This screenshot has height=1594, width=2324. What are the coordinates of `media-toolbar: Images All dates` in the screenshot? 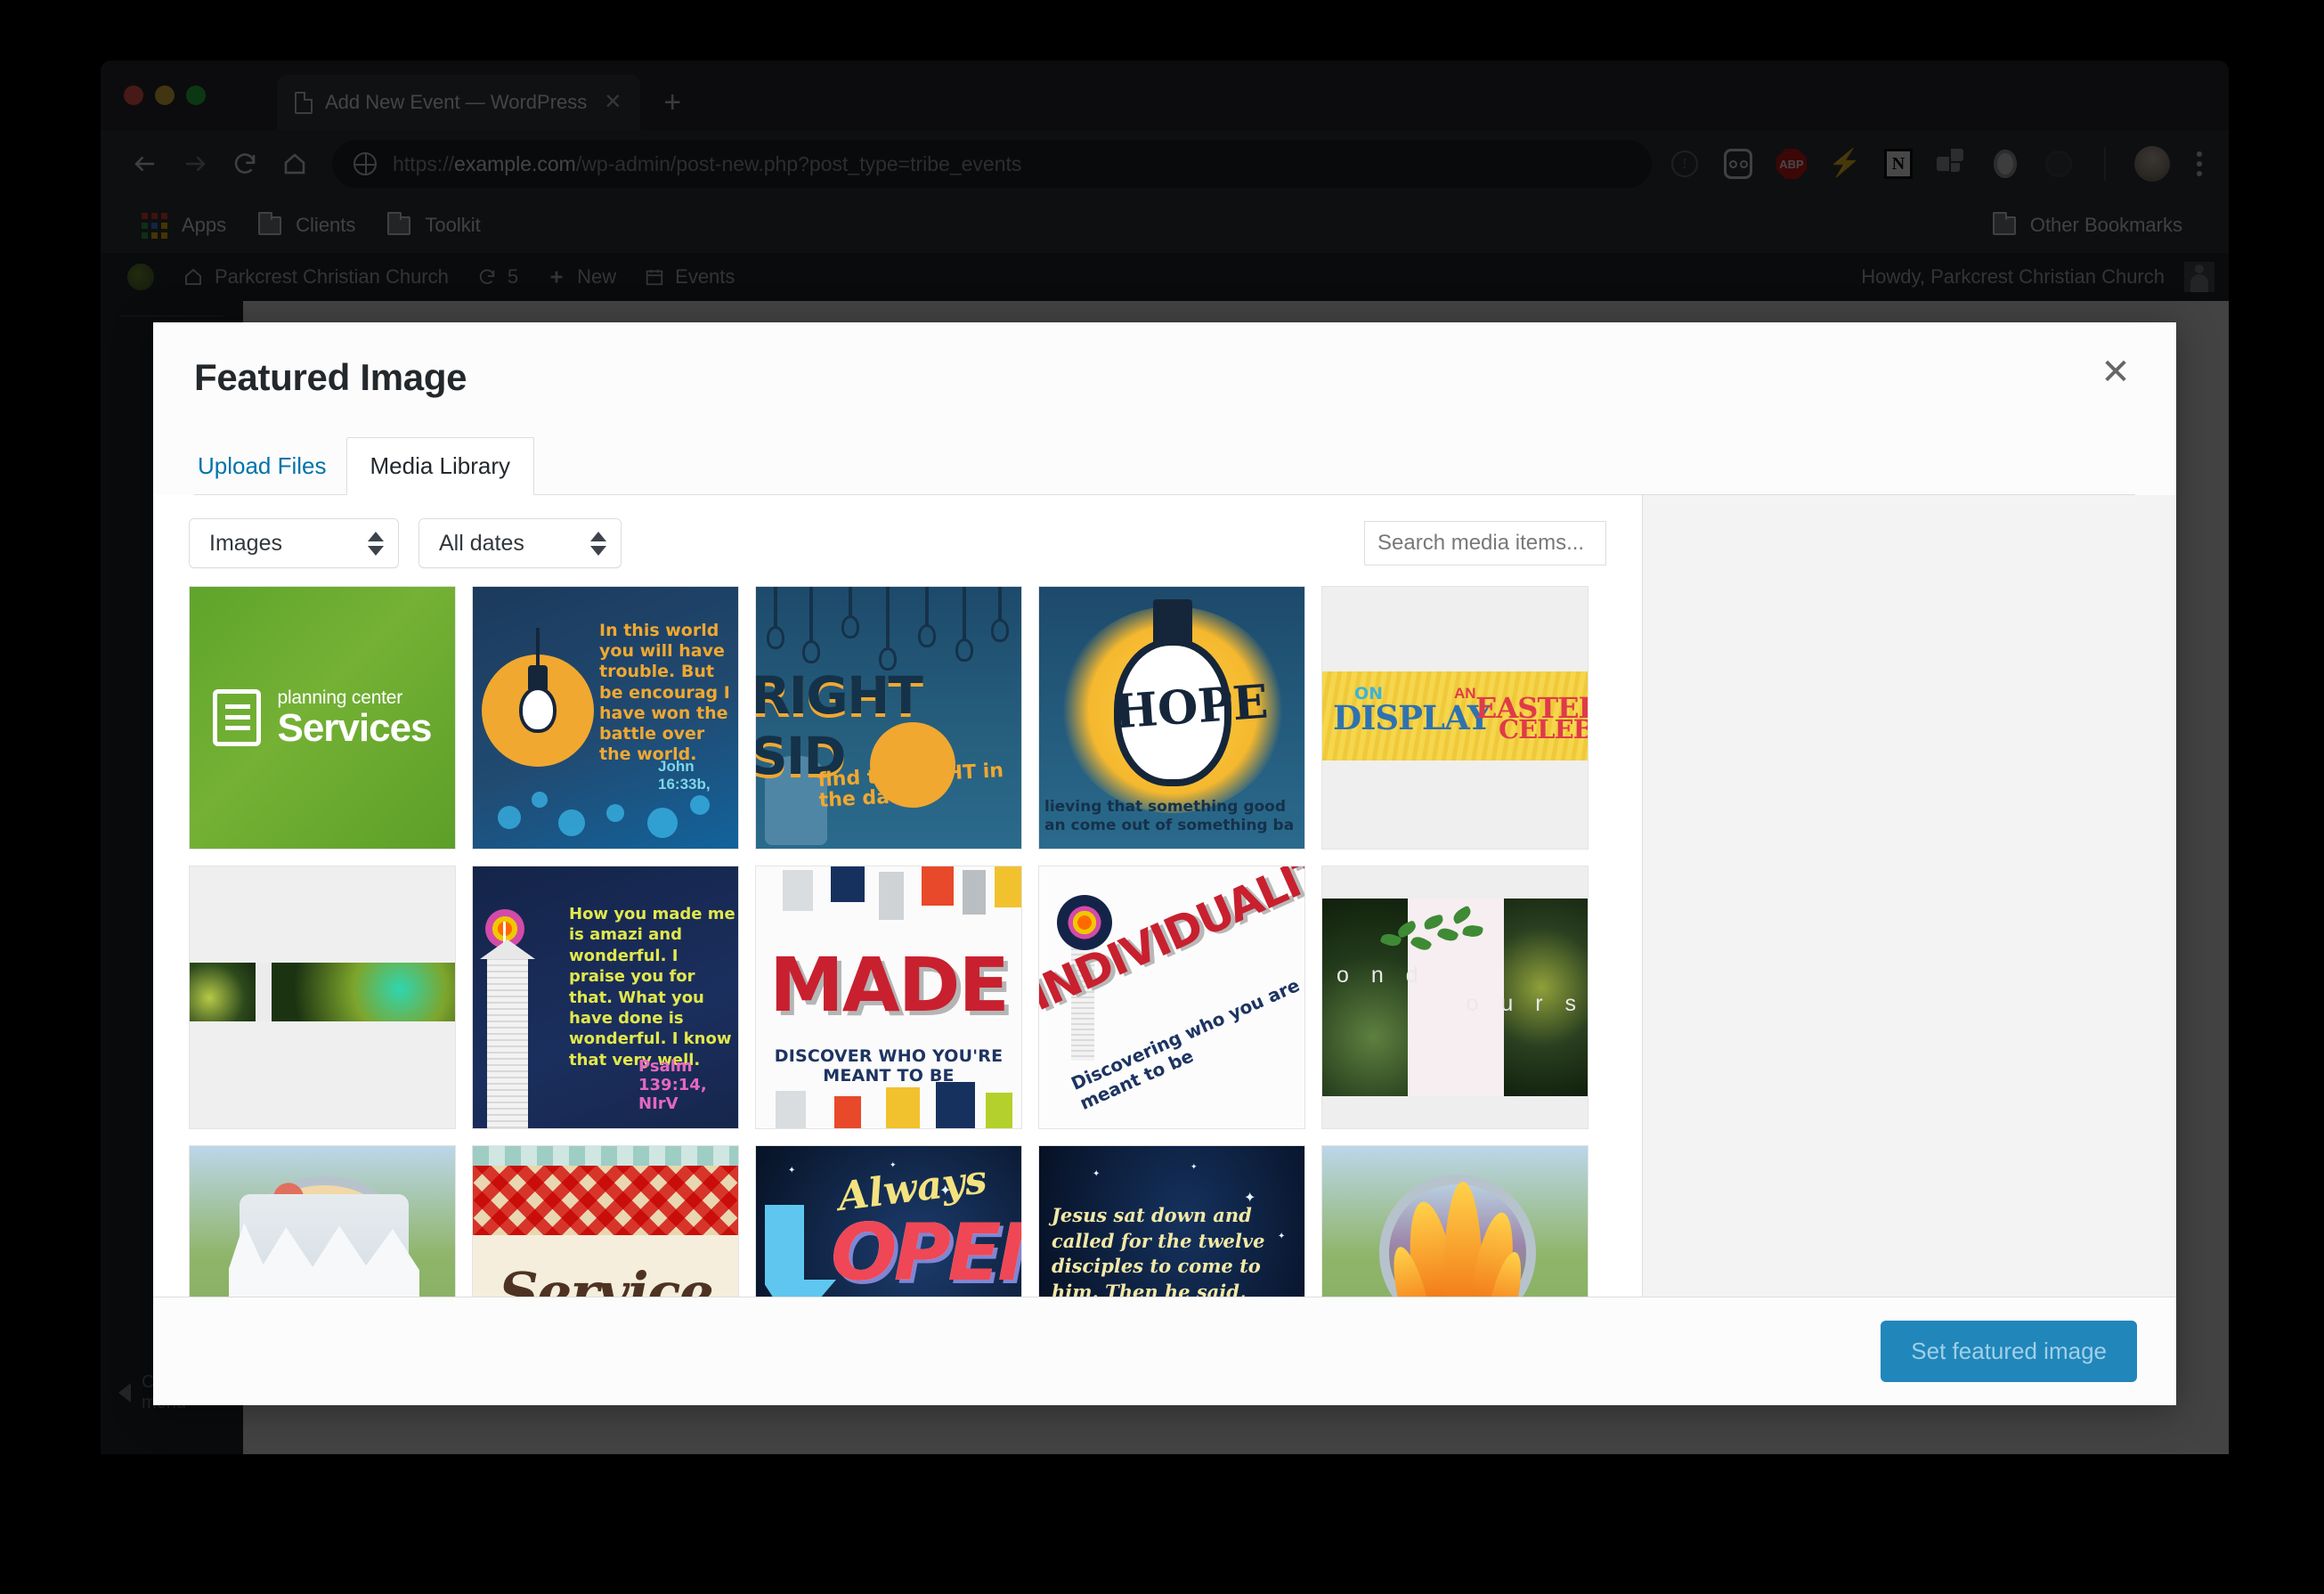 It's located at (898, 540).